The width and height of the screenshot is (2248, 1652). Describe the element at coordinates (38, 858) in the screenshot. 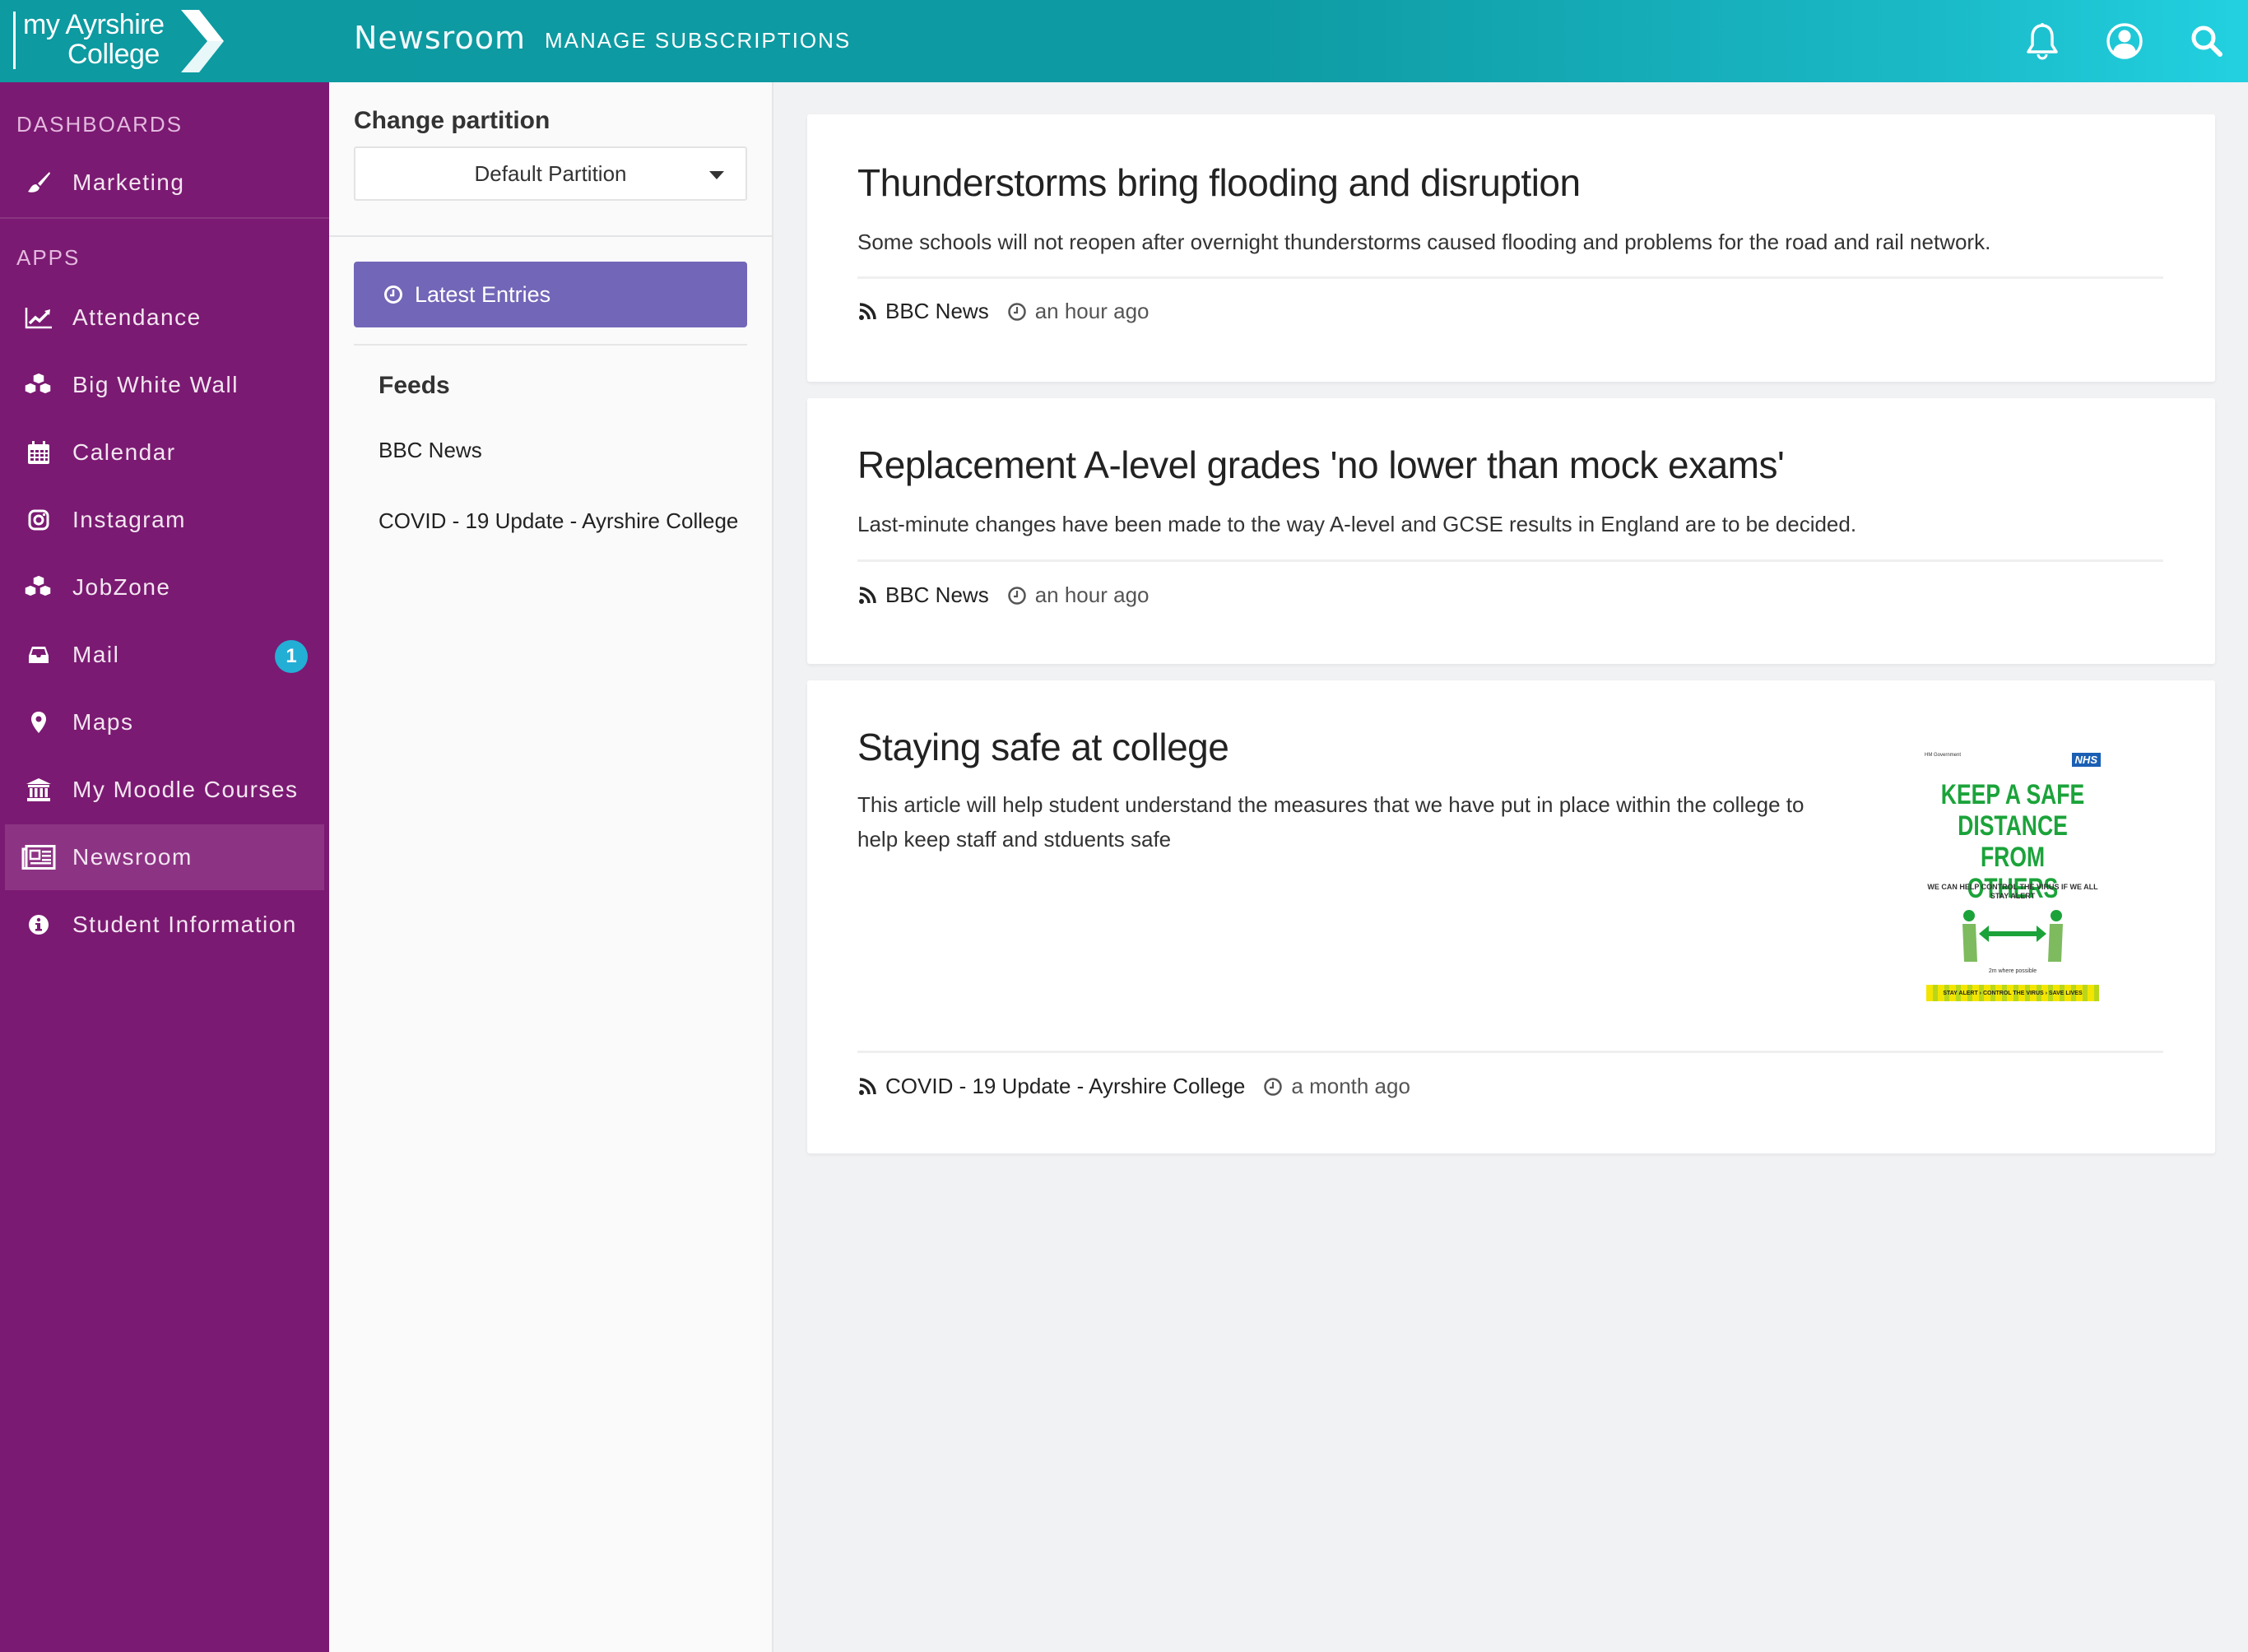

I see `newspaper-icon` at that location.